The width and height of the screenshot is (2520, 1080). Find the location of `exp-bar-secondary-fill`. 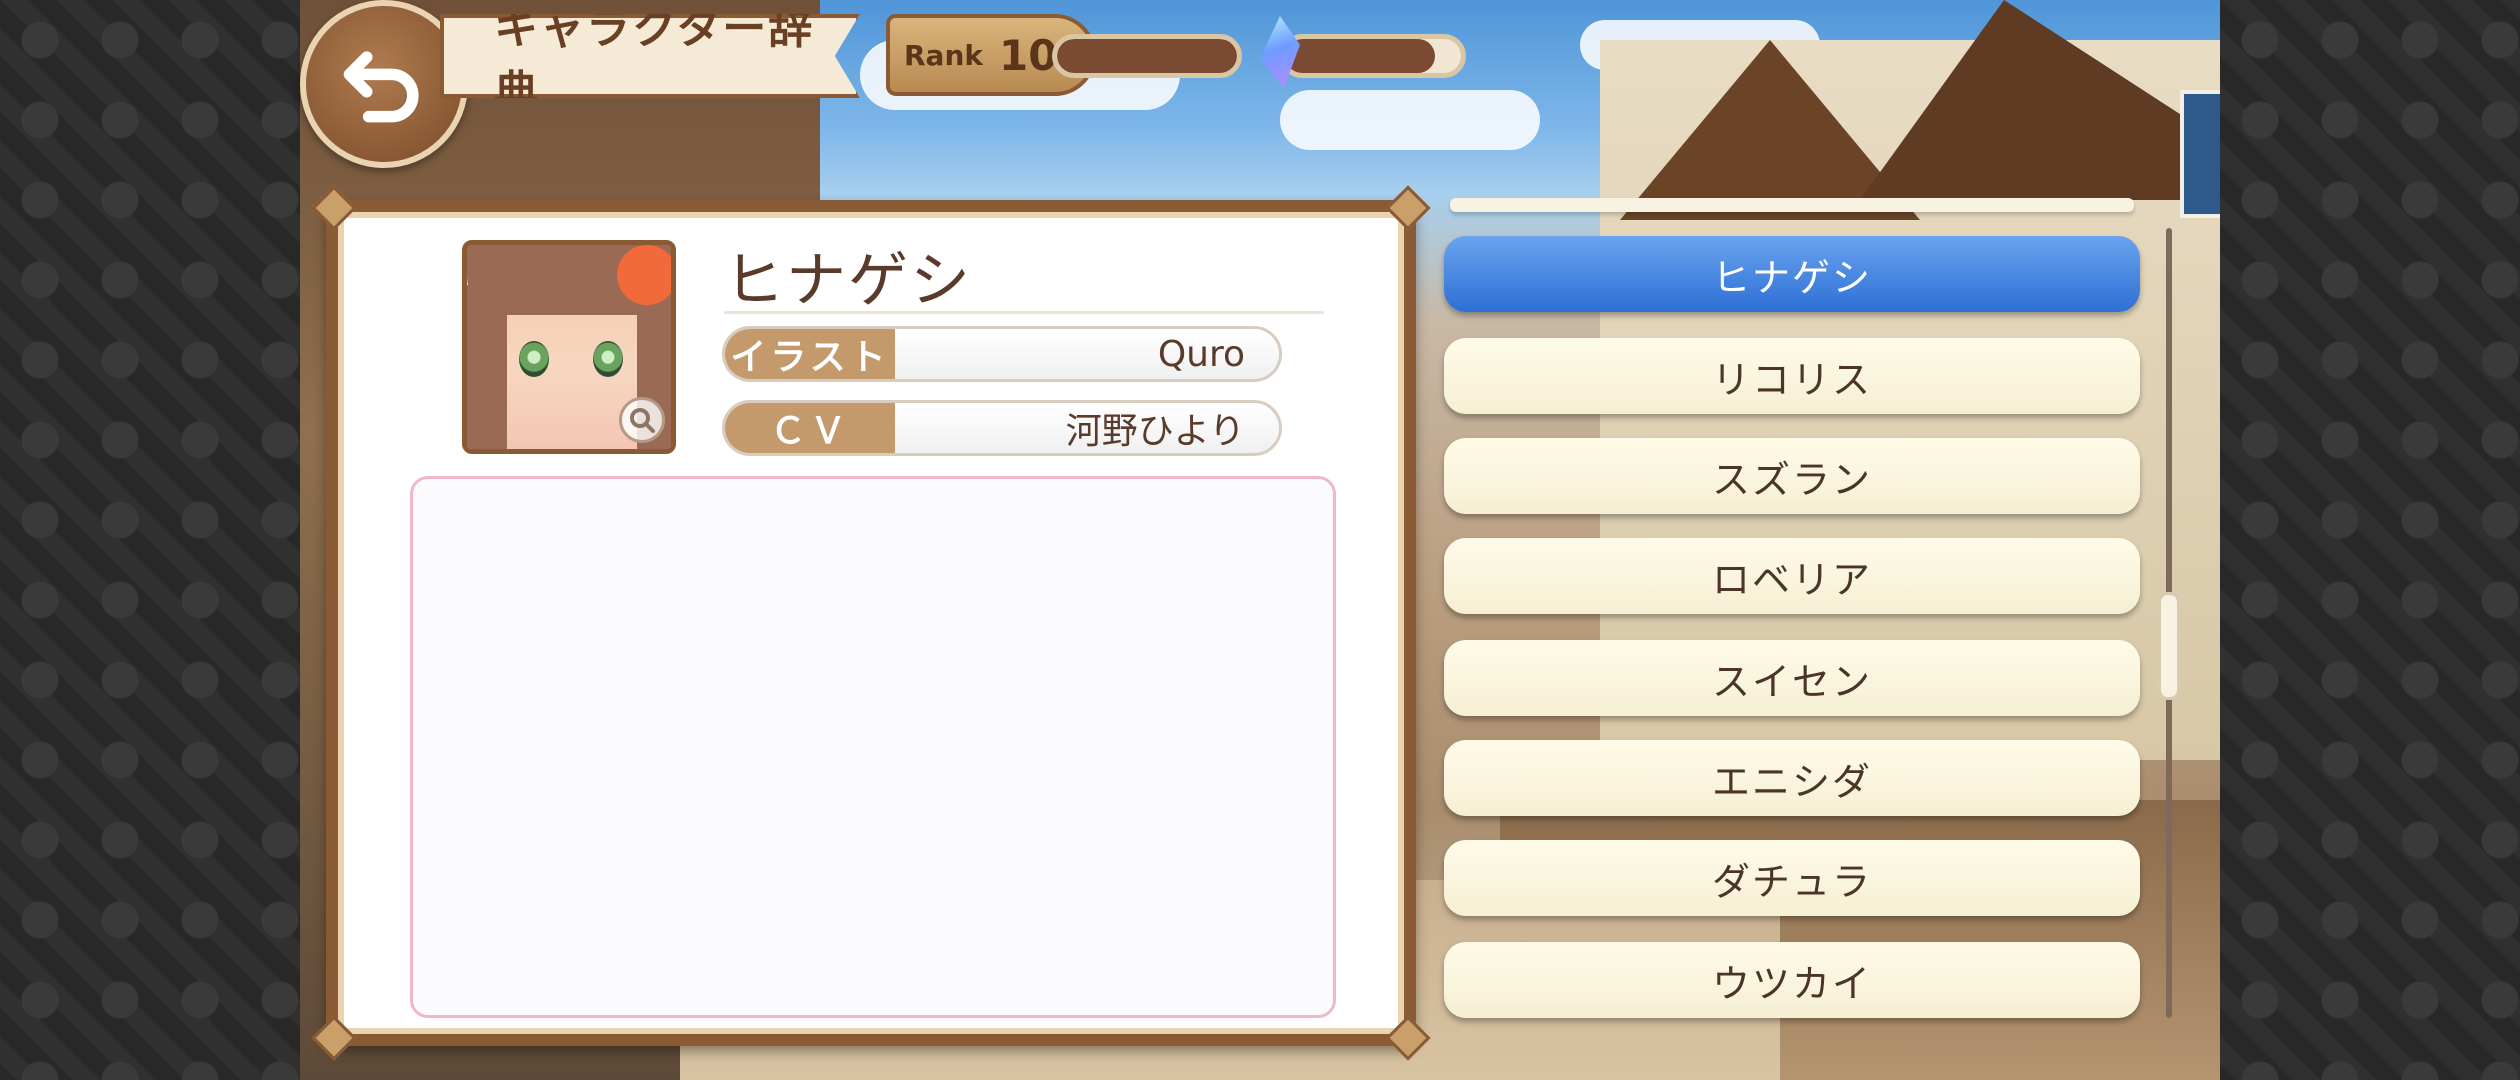

exp-bar-secondary-fill is located at coordinates (1360, 56).